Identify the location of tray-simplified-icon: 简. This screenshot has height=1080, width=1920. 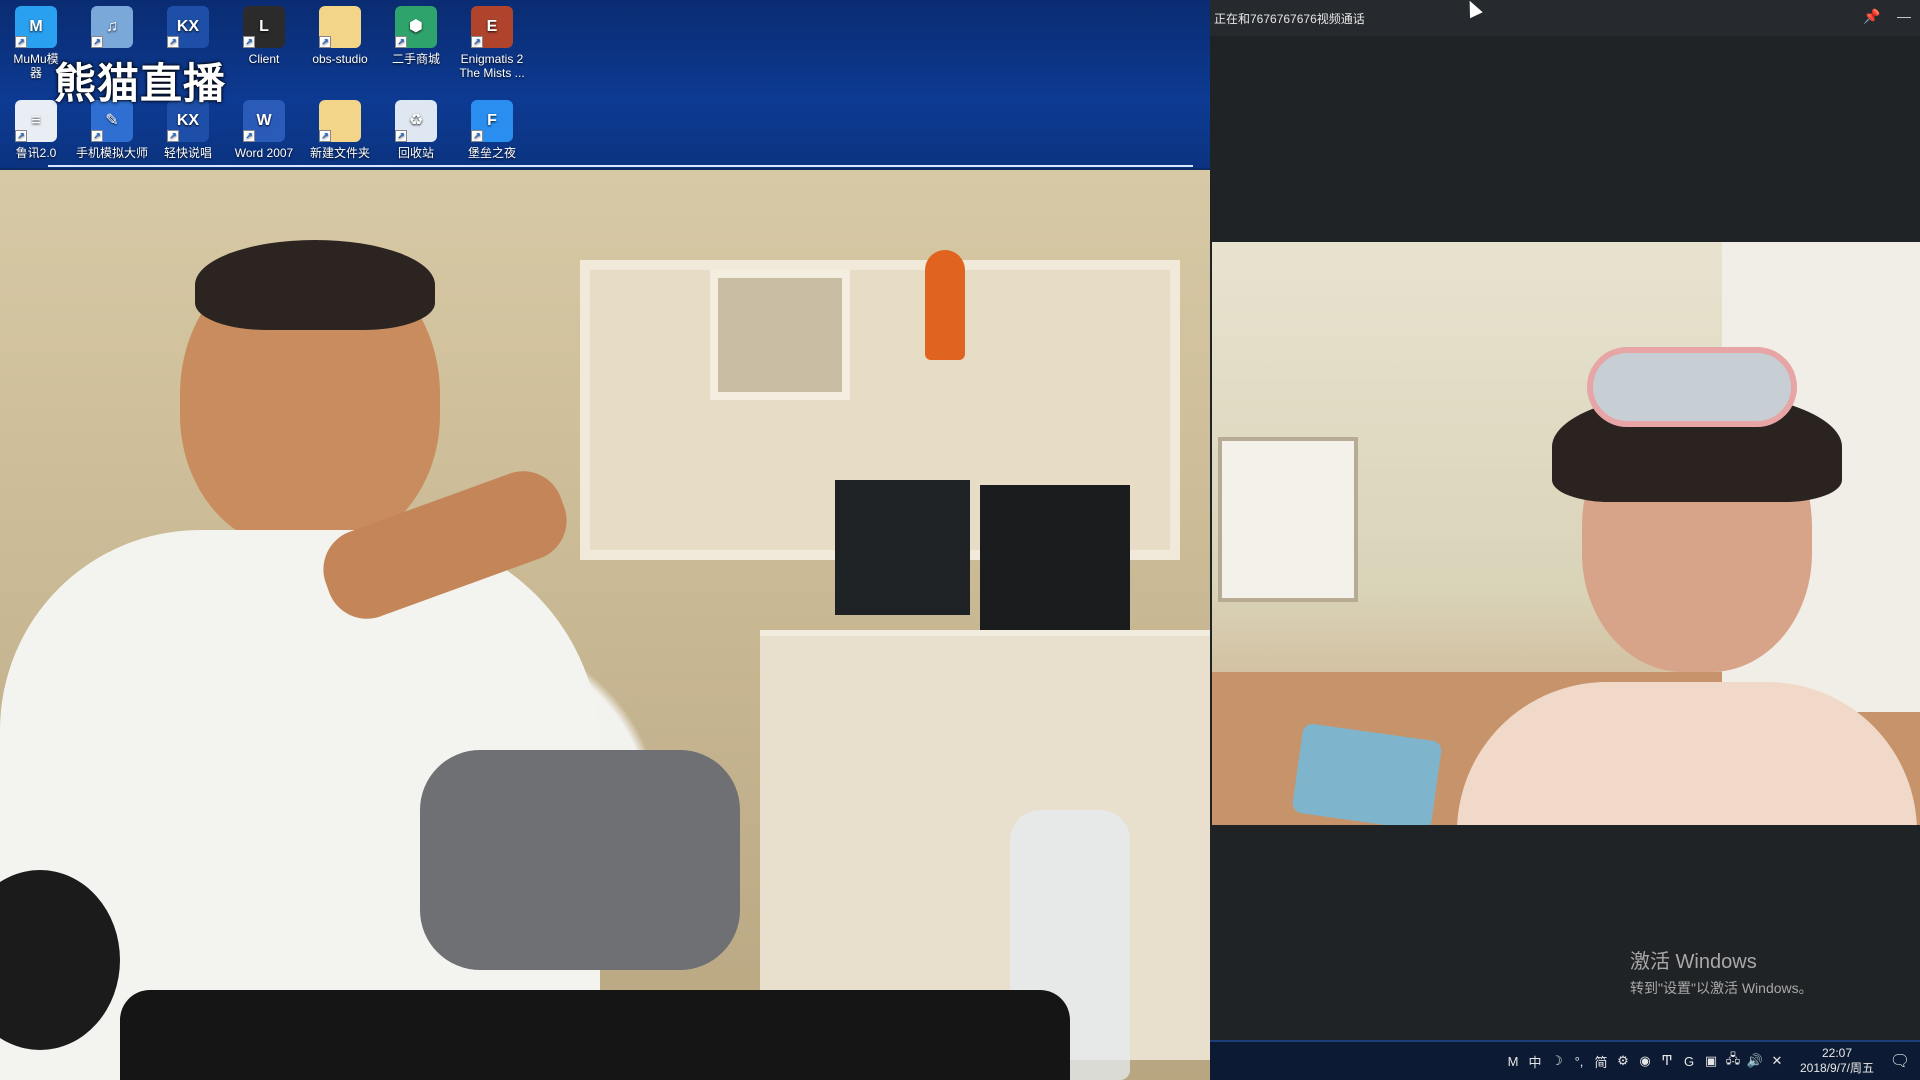
(1601, 1061).